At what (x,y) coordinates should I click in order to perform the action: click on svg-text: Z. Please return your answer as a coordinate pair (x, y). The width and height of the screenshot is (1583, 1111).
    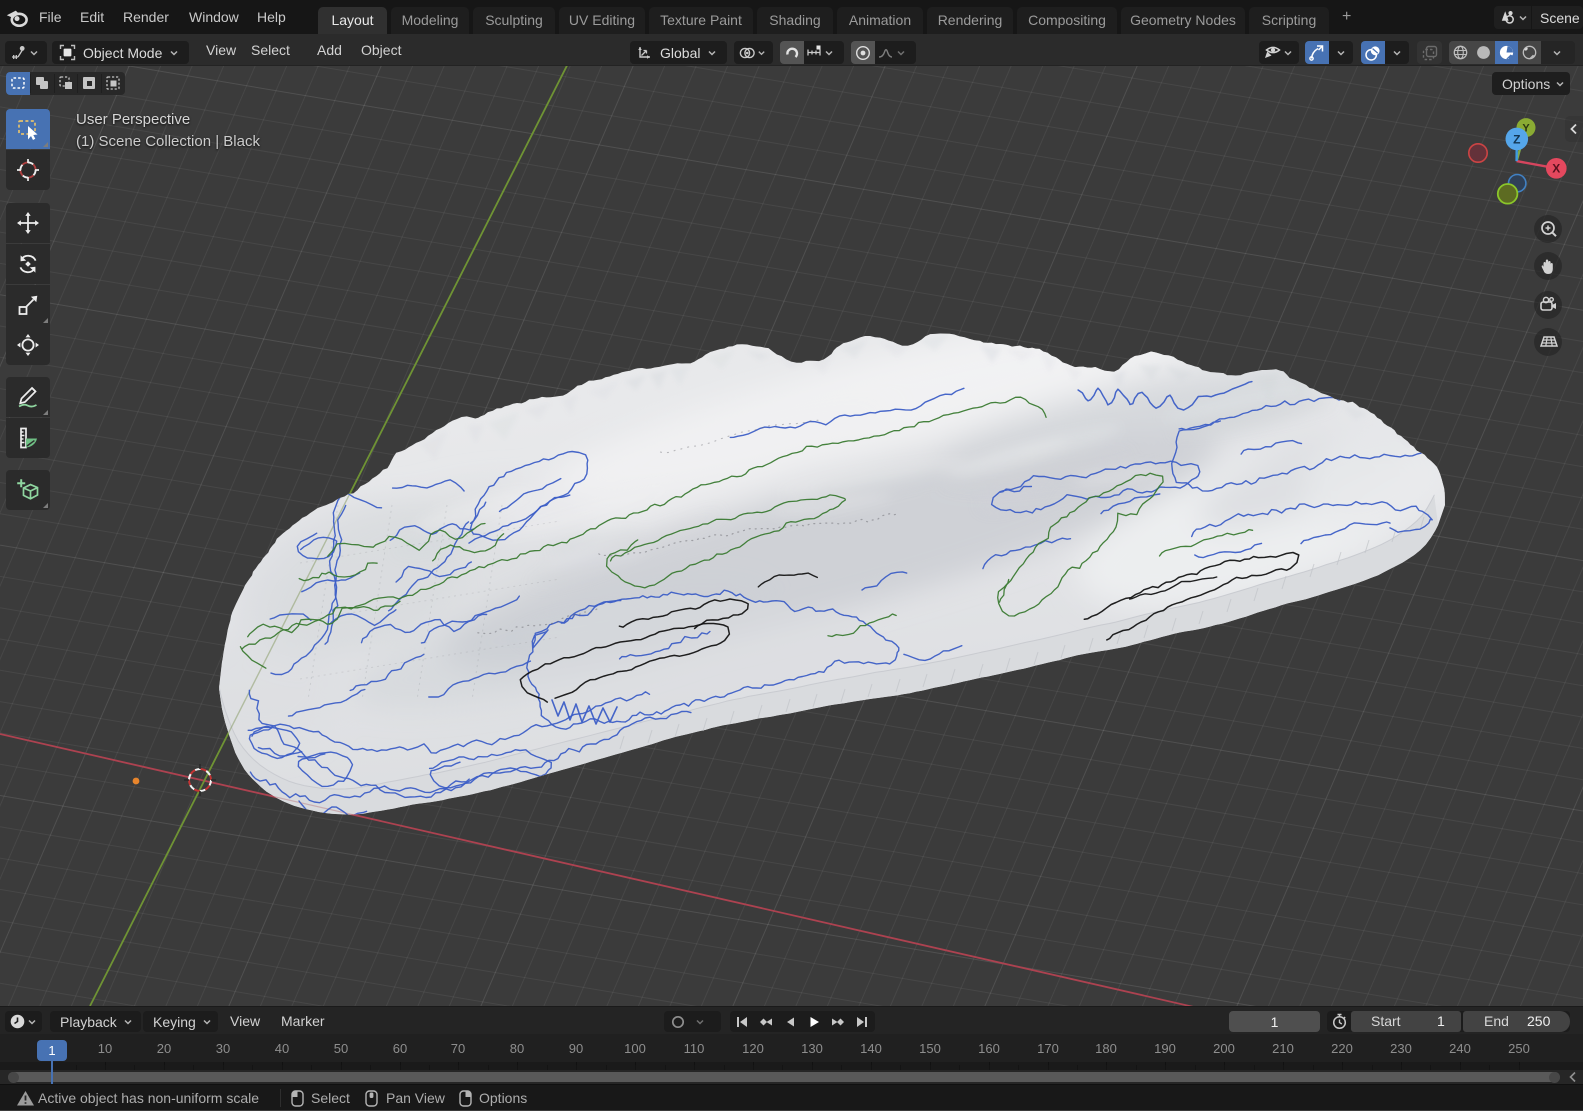
    Looking at the image, I should click on (1516, 140).